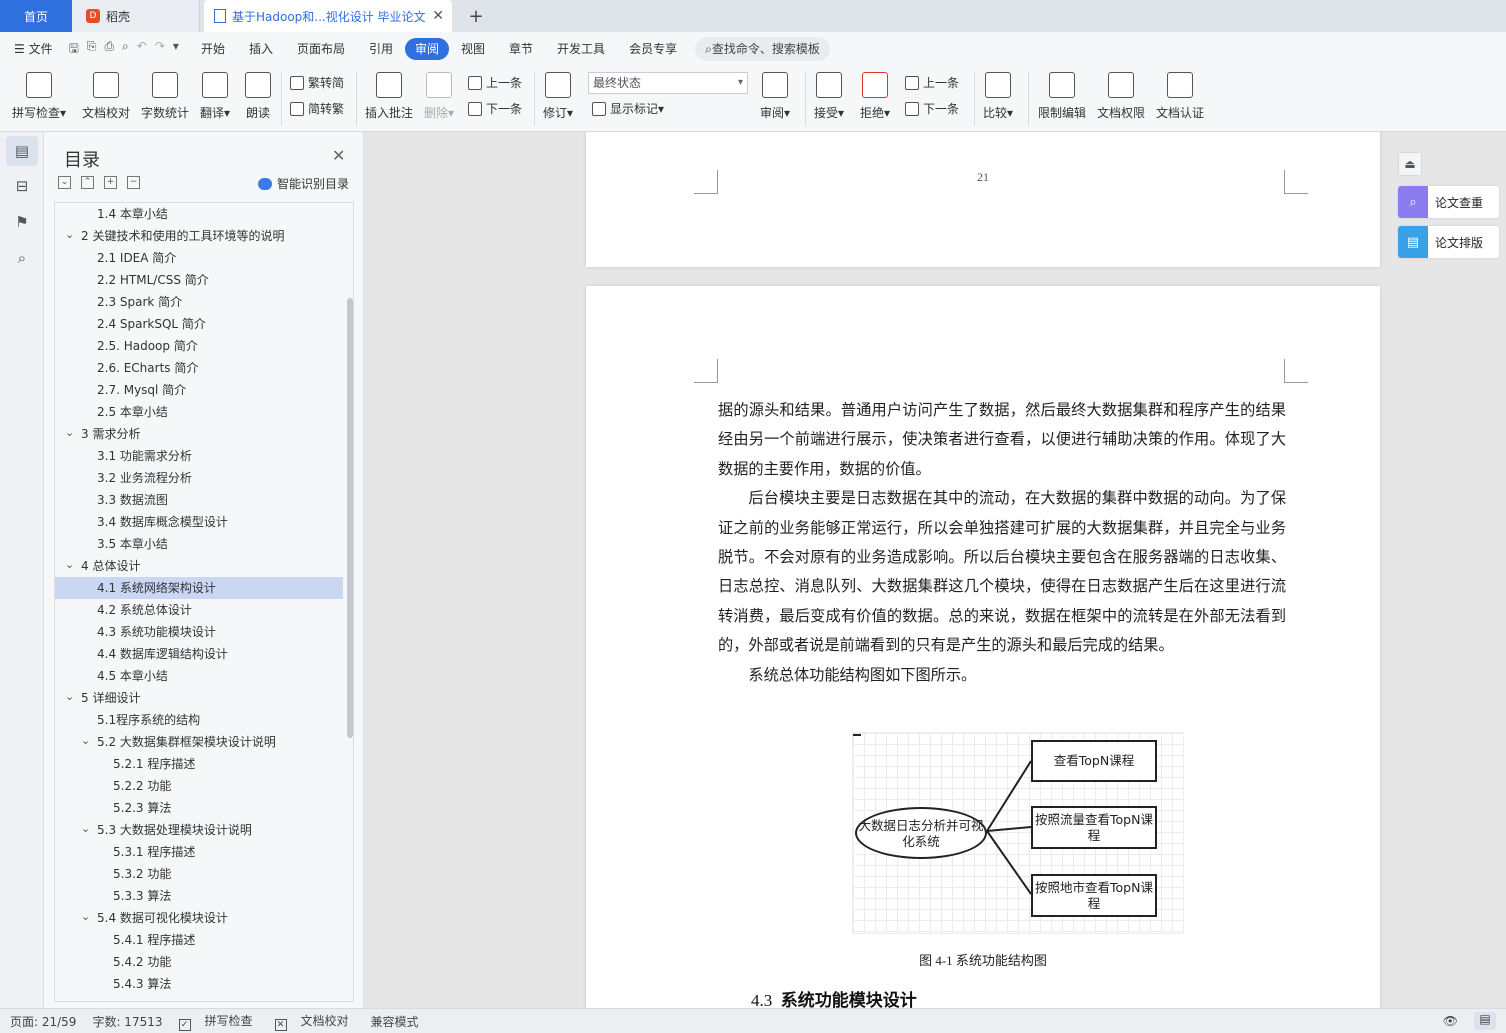 This screenshot has height=1033, width=1506. I want to click on toc-scrollbar, so click(350, 518).